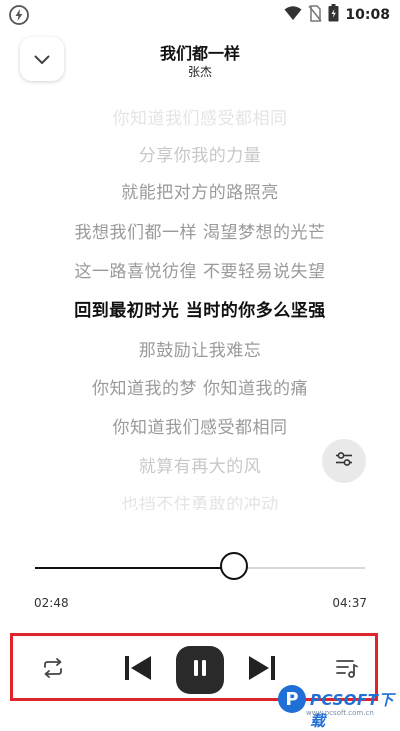 The width and height of the screenshot is (400, 731). I want to click on status-icons: 10:08, so click(337, 15).